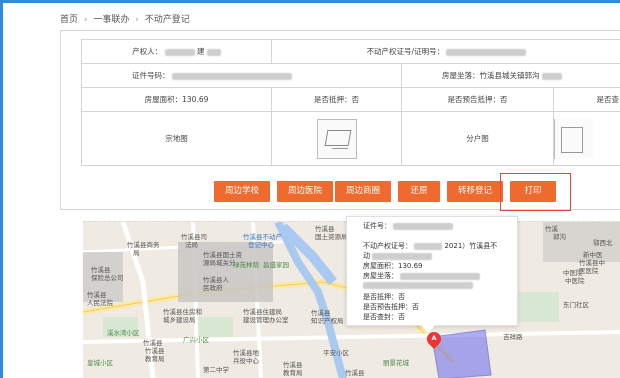  Describe the element at coordinates (111, 18) in the screenshot. I see `breadcrumb-section: 一事联办` at that location.